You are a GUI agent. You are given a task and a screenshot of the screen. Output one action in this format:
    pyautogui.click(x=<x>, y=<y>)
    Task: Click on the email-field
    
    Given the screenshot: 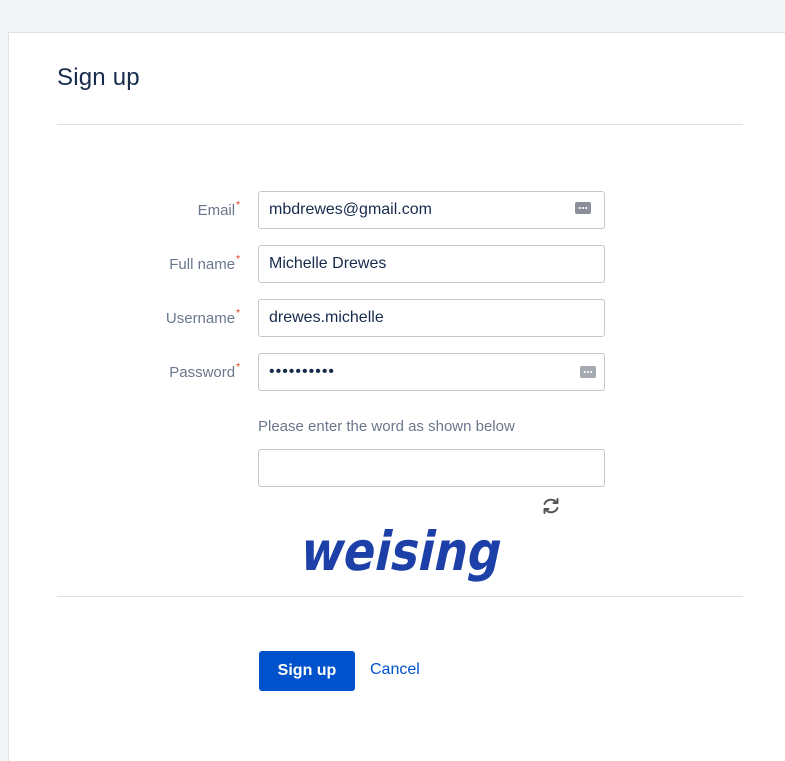 What is the action you would take?
    pyautogui.click(x=431, y=210)
    